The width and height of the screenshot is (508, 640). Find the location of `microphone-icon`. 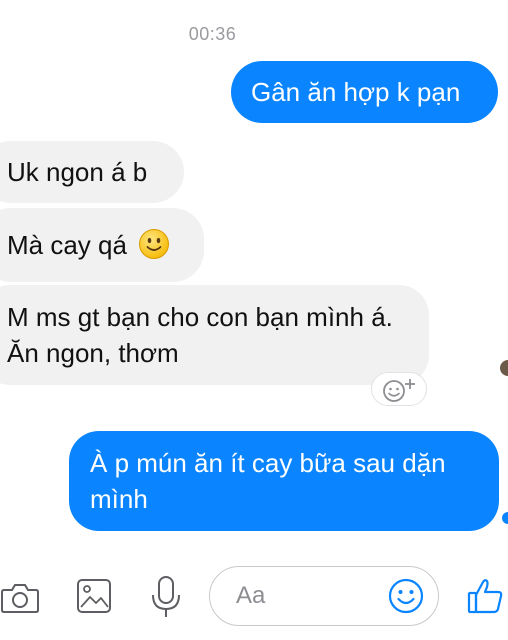

microphone-icon is located at coordinates (166, 597).